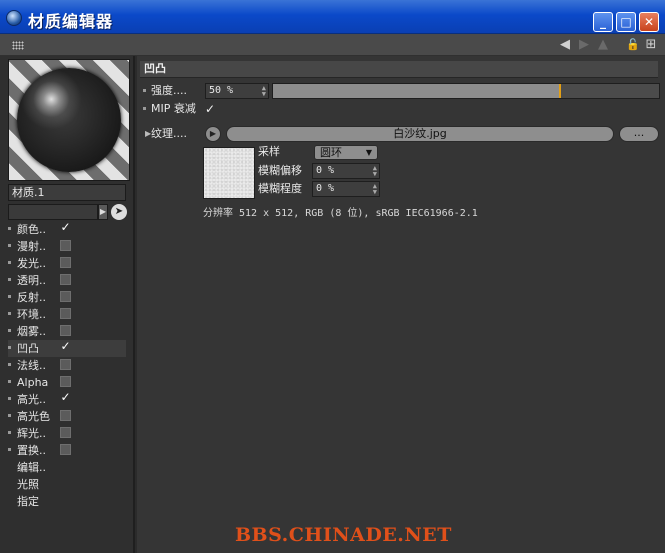 This screenshot has height=553, width=665. Describe the element at coordinates (237, 91) in the screenshot. I see `strength-input: 50 % ▲ ▼` at that location.